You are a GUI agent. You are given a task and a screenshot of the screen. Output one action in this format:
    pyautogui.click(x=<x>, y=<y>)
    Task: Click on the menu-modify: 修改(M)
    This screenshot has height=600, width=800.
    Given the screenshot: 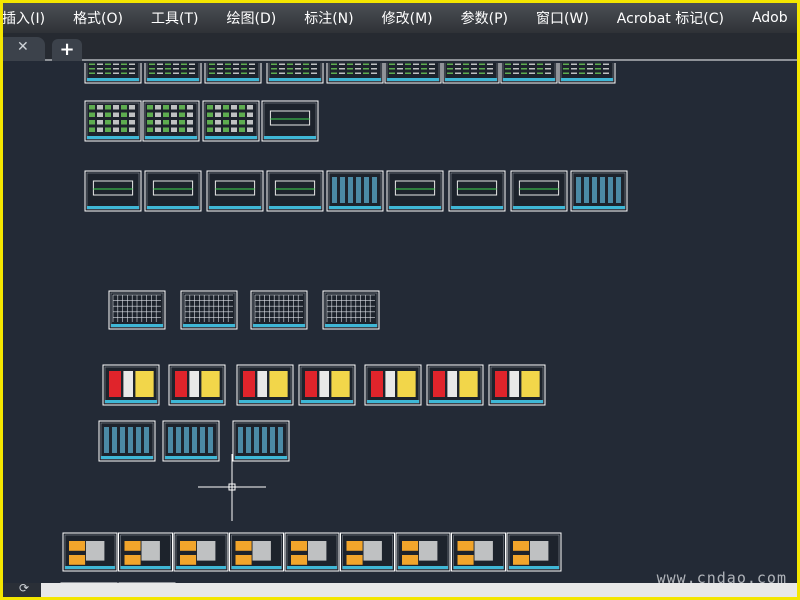 What is the action you would take?
    pyautogui.click(x=407, y=18)
    